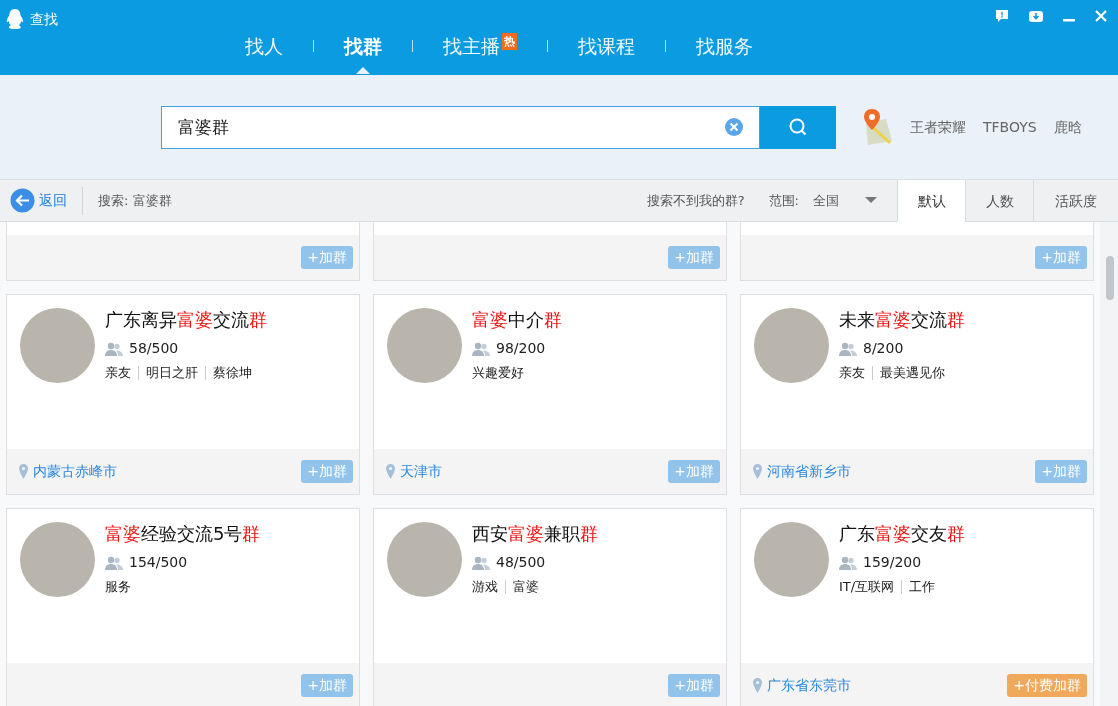 The width and height of the screenshot is (1118, 706). What do you see at coordinates (186, 320) in the screenshot?
I see `group-name: 广东离异富婆交流群` at bounding box center [186, 320].